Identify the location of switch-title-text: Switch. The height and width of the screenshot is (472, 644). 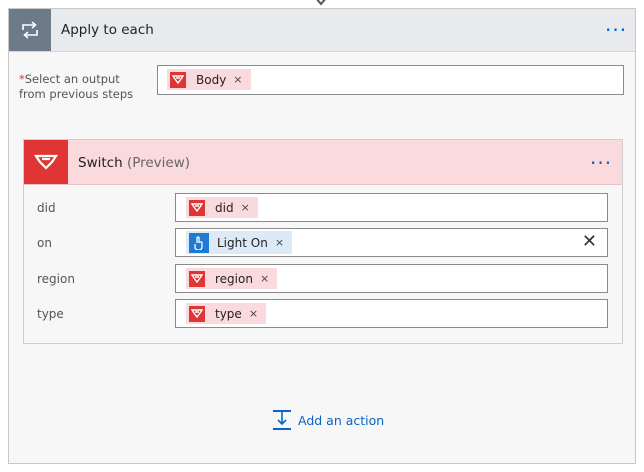
(100, 163).